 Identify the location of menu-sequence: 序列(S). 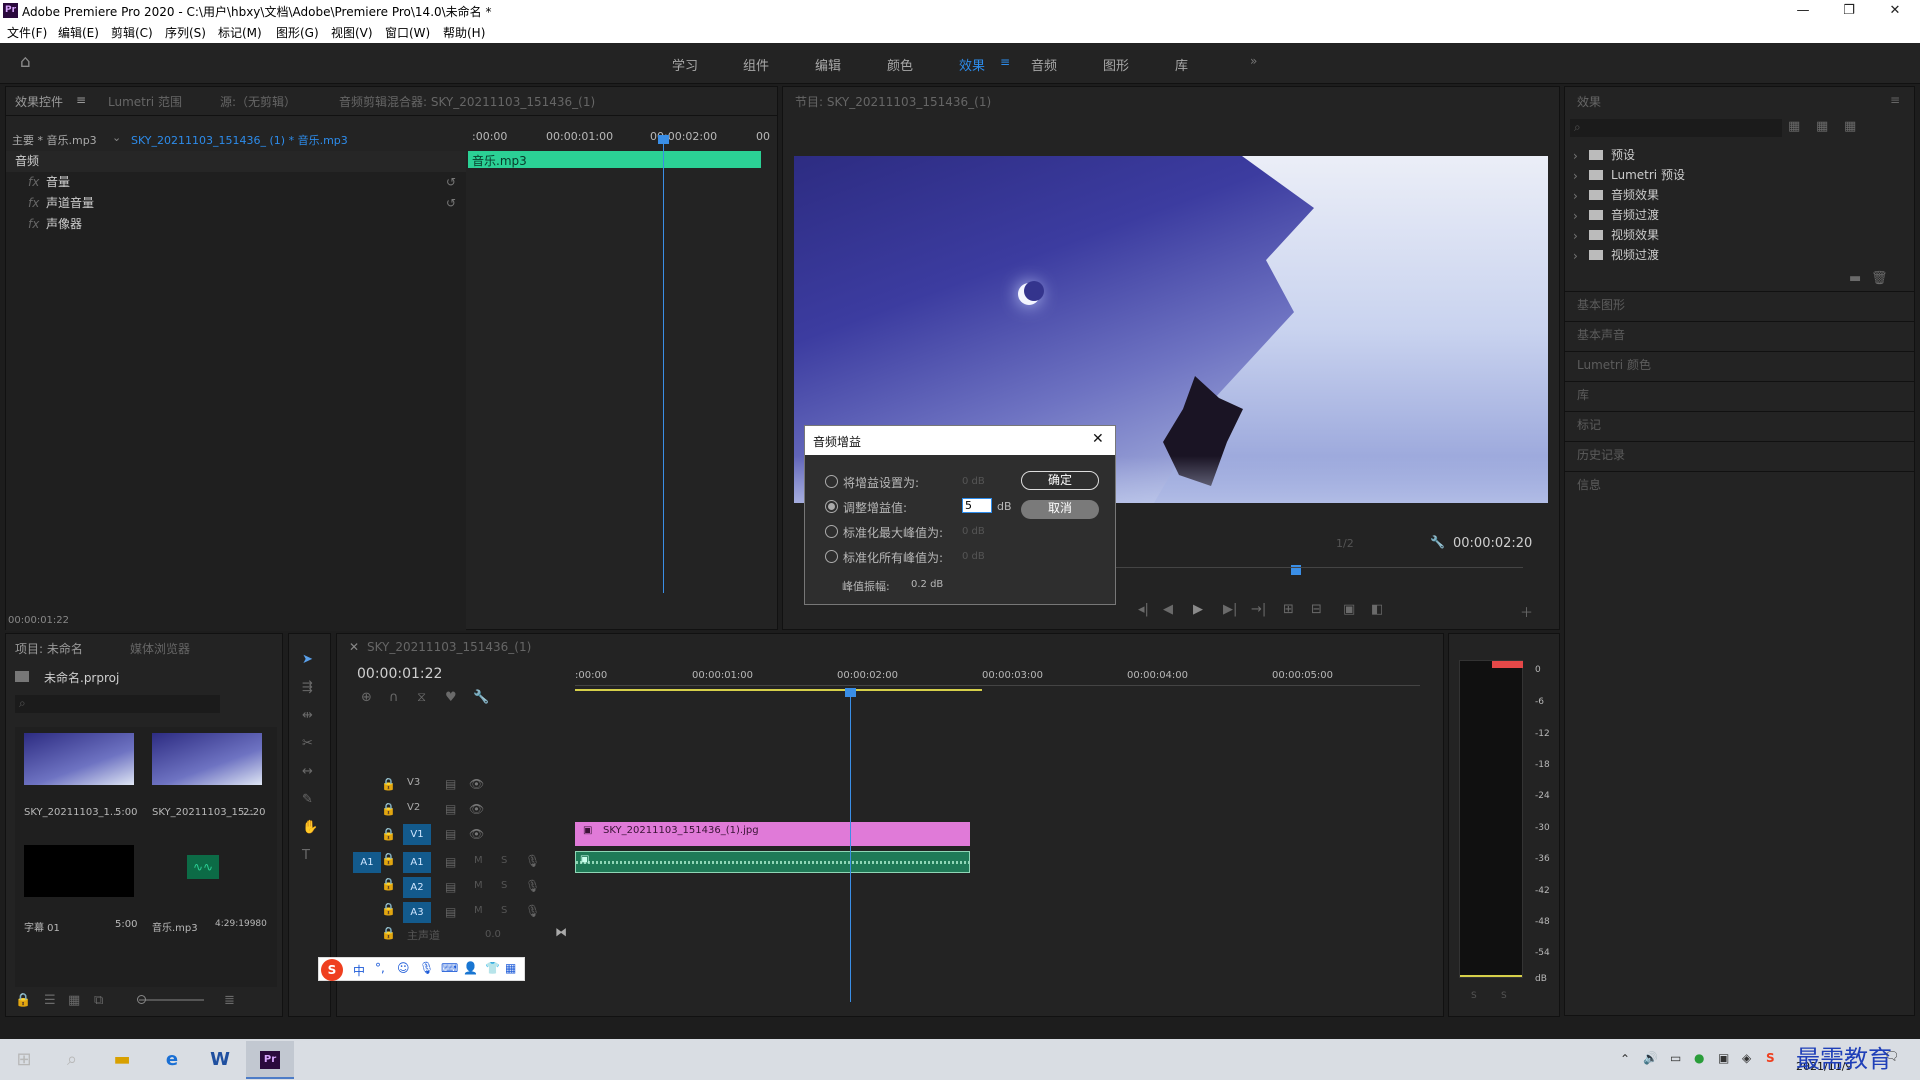
(185, 32).